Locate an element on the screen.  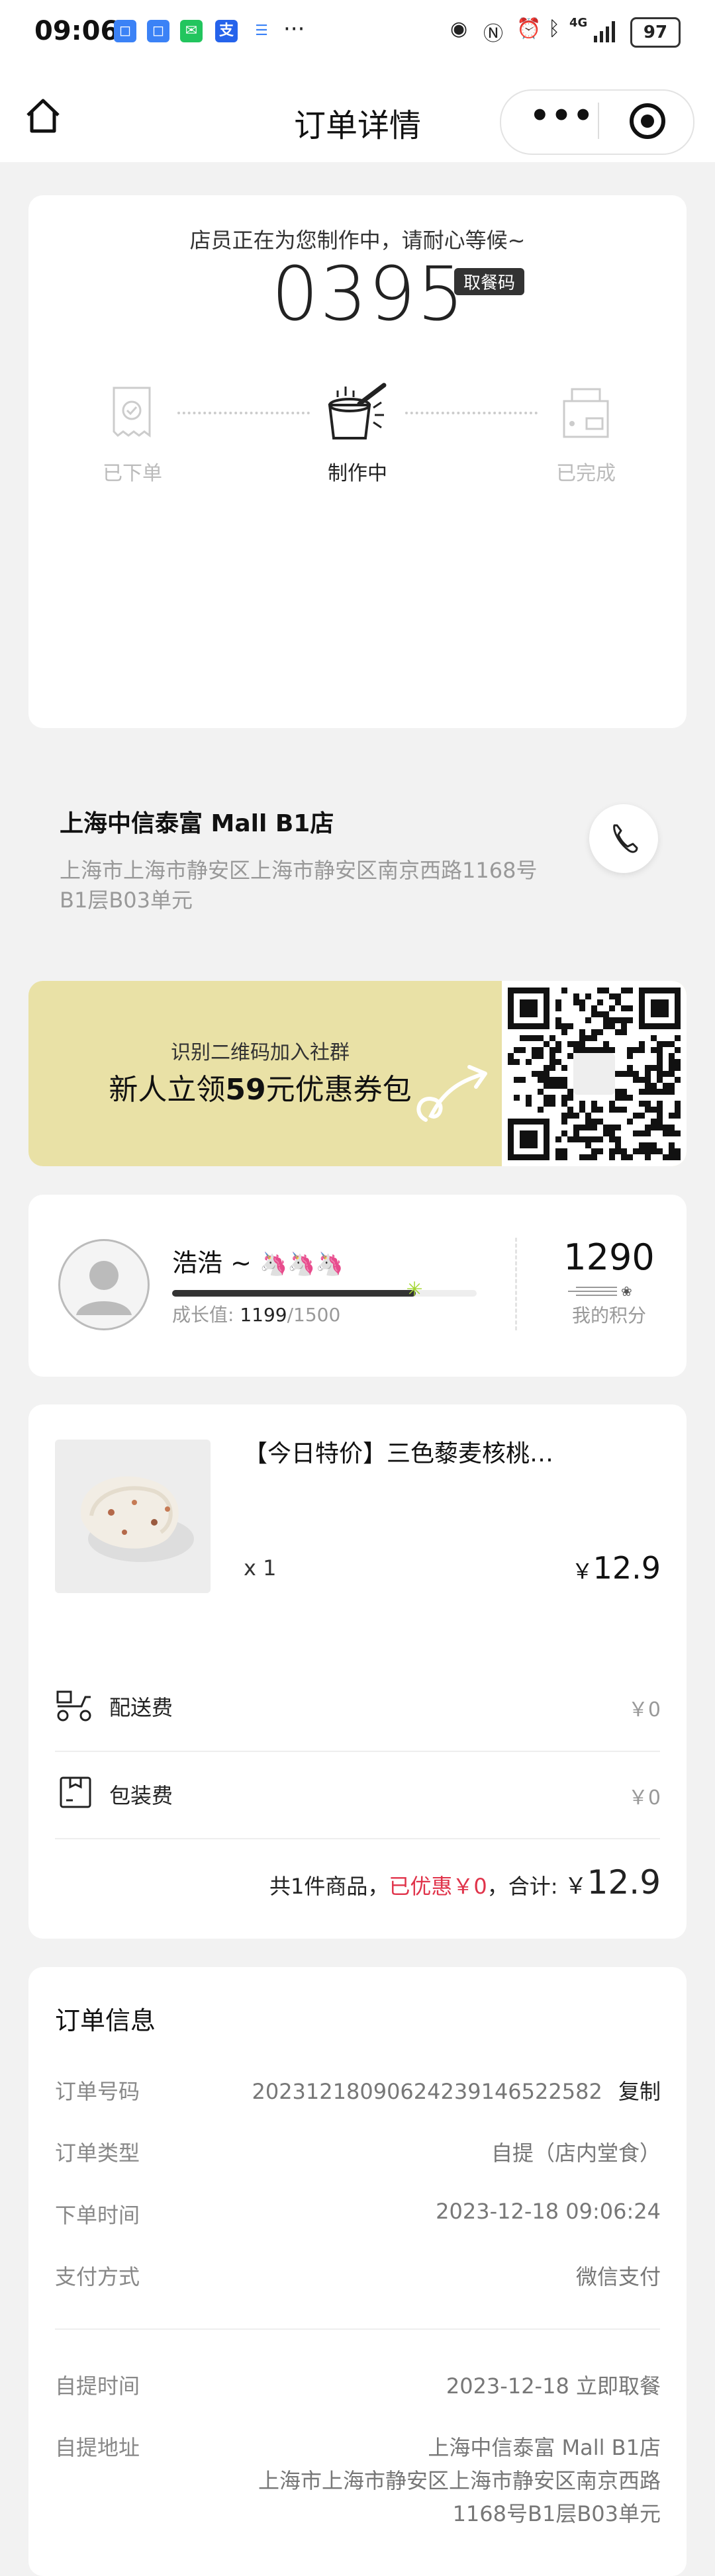
store-name: 上海中信泰富 Mall B1店 is located at coordinates (197, 823).